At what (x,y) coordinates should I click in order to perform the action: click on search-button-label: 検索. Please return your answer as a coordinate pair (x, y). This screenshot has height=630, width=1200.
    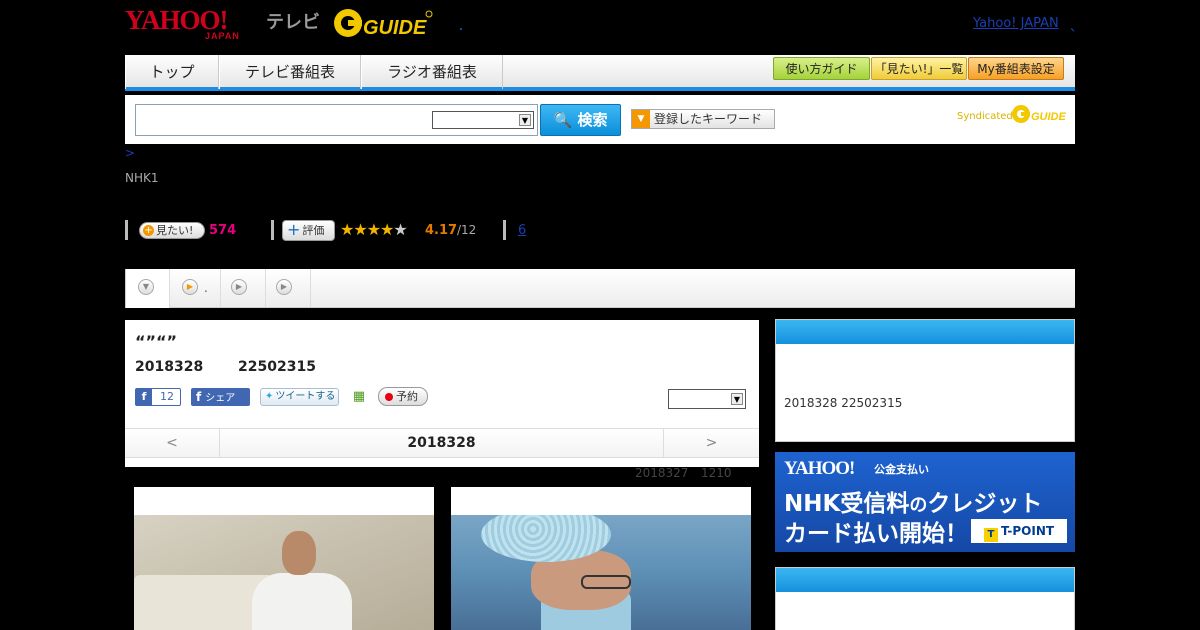
    Looking at the image, I should click on (592, 120).